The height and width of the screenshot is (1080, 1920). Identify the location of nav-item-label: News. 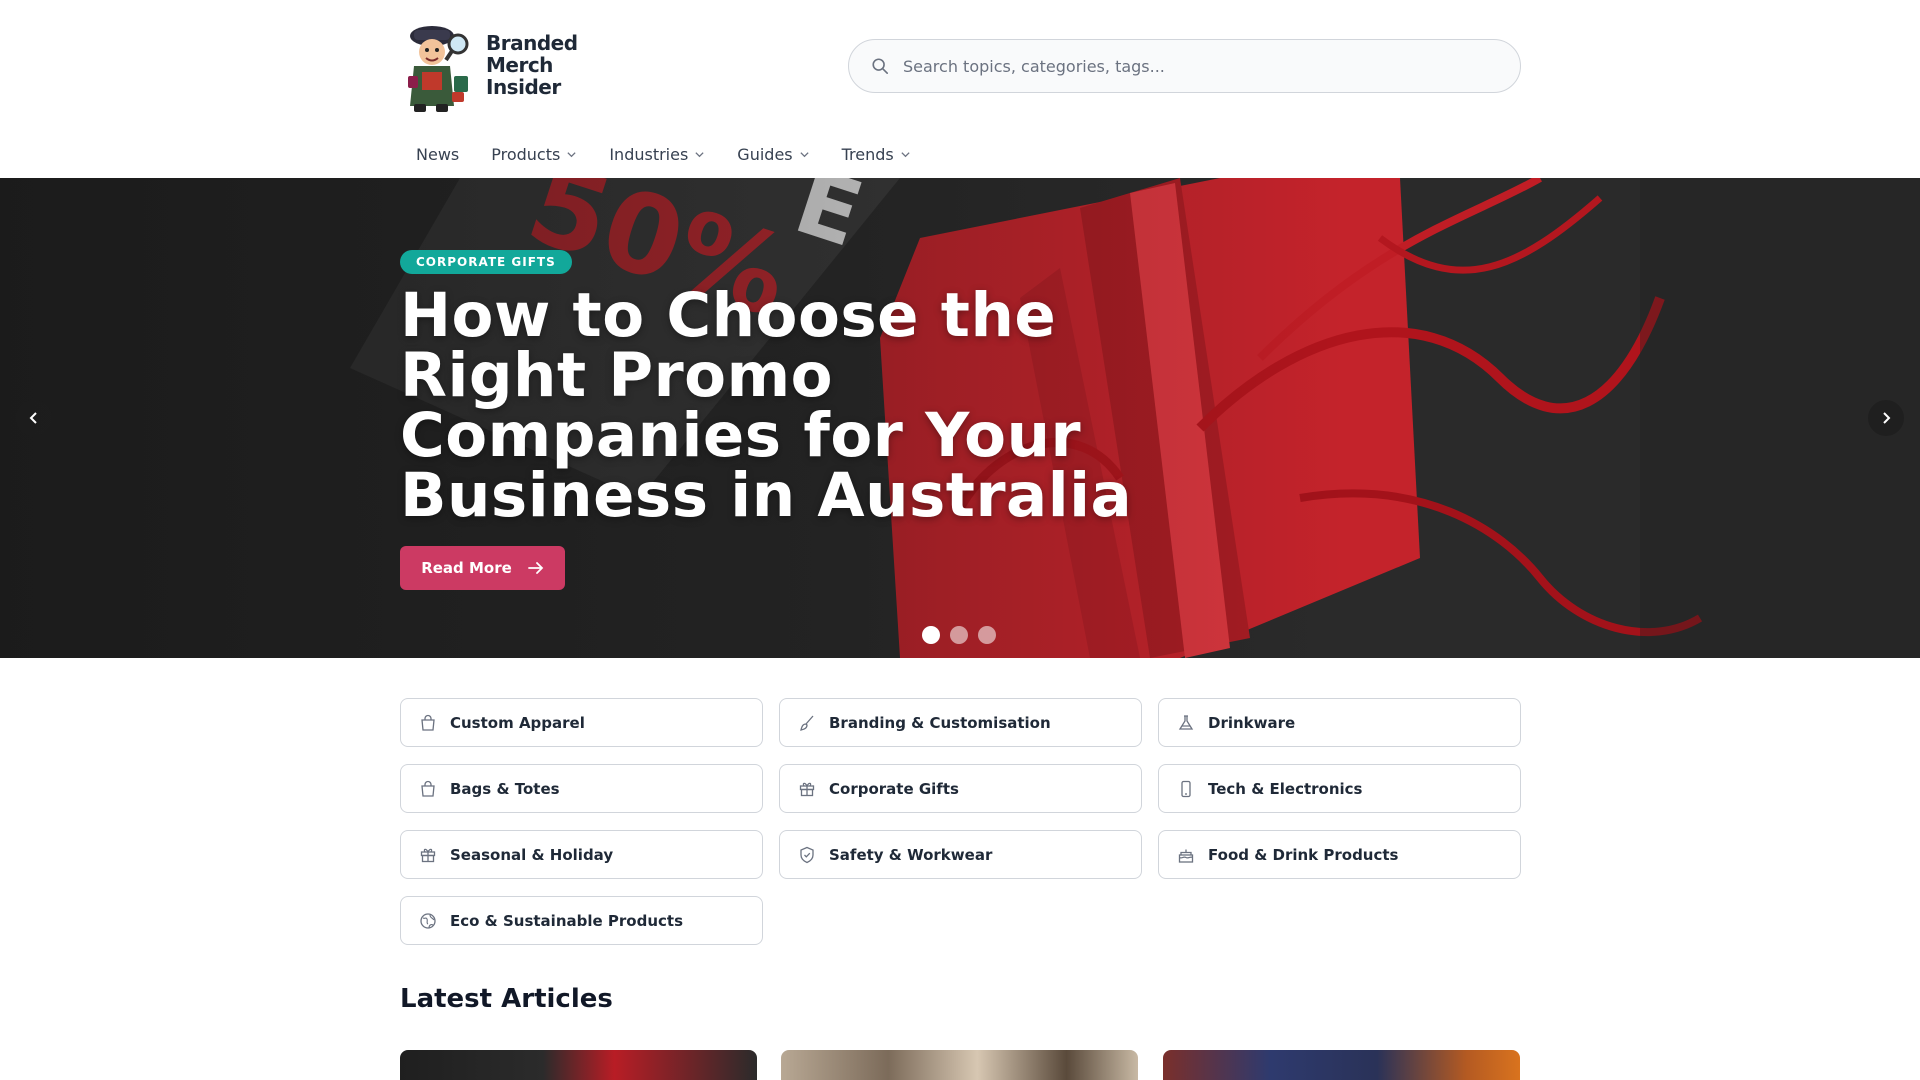
(438, 154).